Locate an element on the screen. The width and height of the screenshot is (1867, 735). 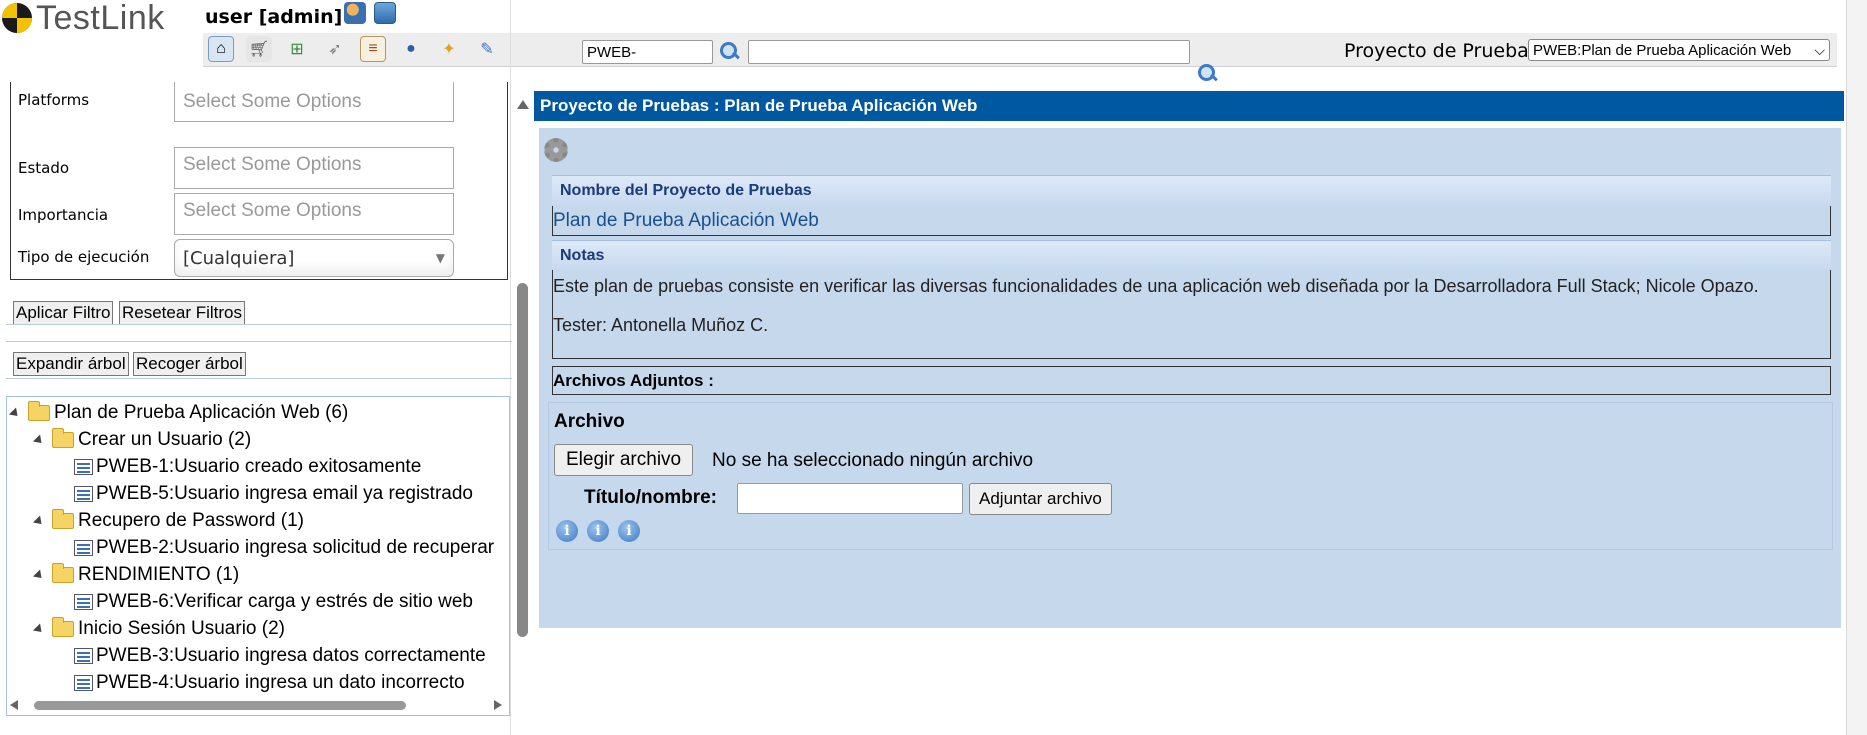
file-label: Archivo is located at coordinates (589, 421).